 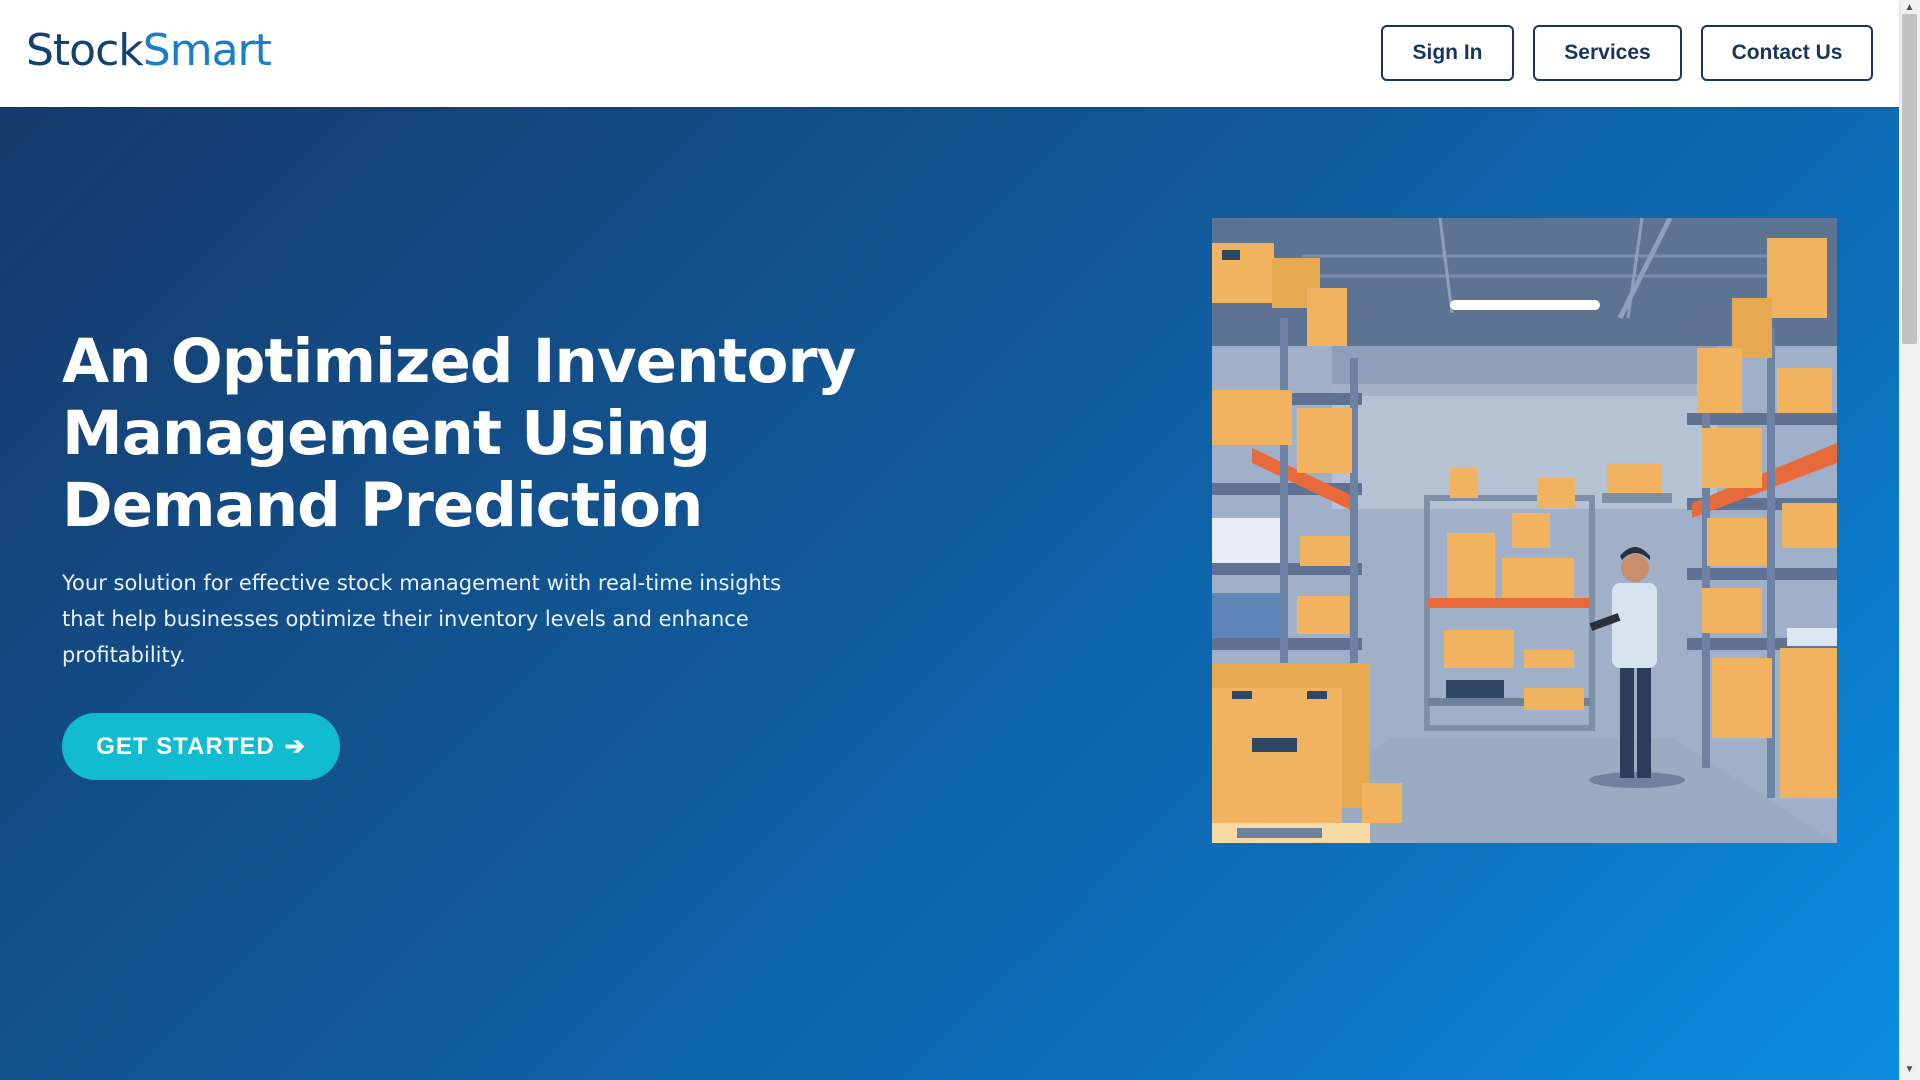 I want to click on brand-logo-part-stock: Stock, so click(x=85, y=50).